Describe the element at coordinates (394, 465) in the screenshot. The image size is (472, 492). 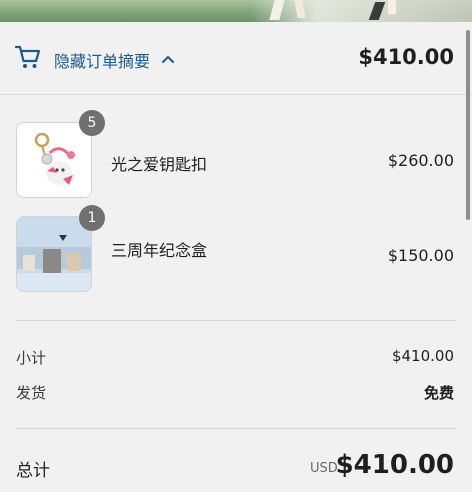
I see `total-value: $410.00` at that location.